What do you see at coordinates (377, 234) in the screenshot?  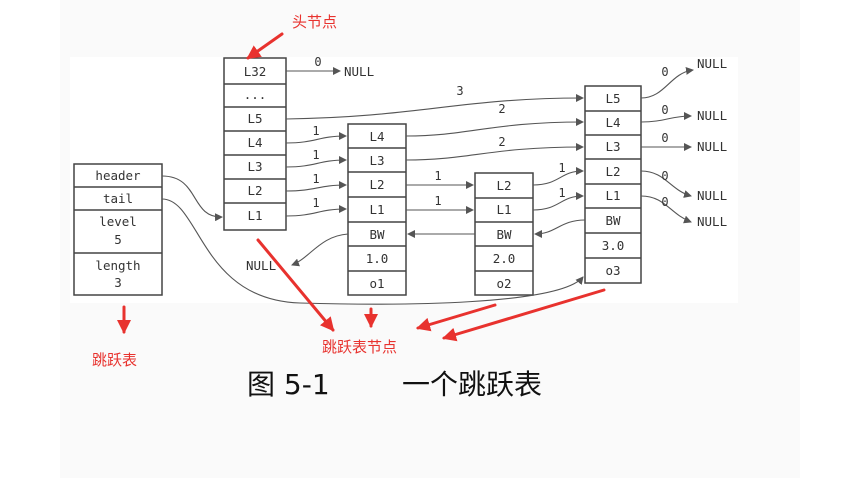 I see `node1-backward: BW` at bounding box center [377, 234].